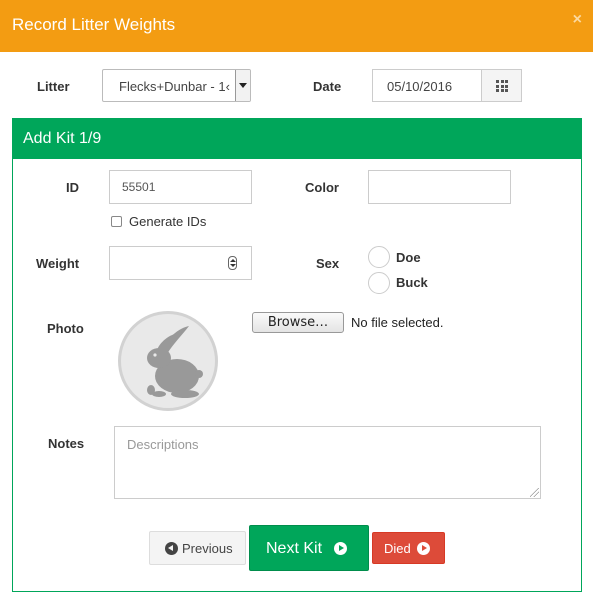 The width and height of the screenshot is (593, 606). I want to click on date-label: Date, so click(327, 86).